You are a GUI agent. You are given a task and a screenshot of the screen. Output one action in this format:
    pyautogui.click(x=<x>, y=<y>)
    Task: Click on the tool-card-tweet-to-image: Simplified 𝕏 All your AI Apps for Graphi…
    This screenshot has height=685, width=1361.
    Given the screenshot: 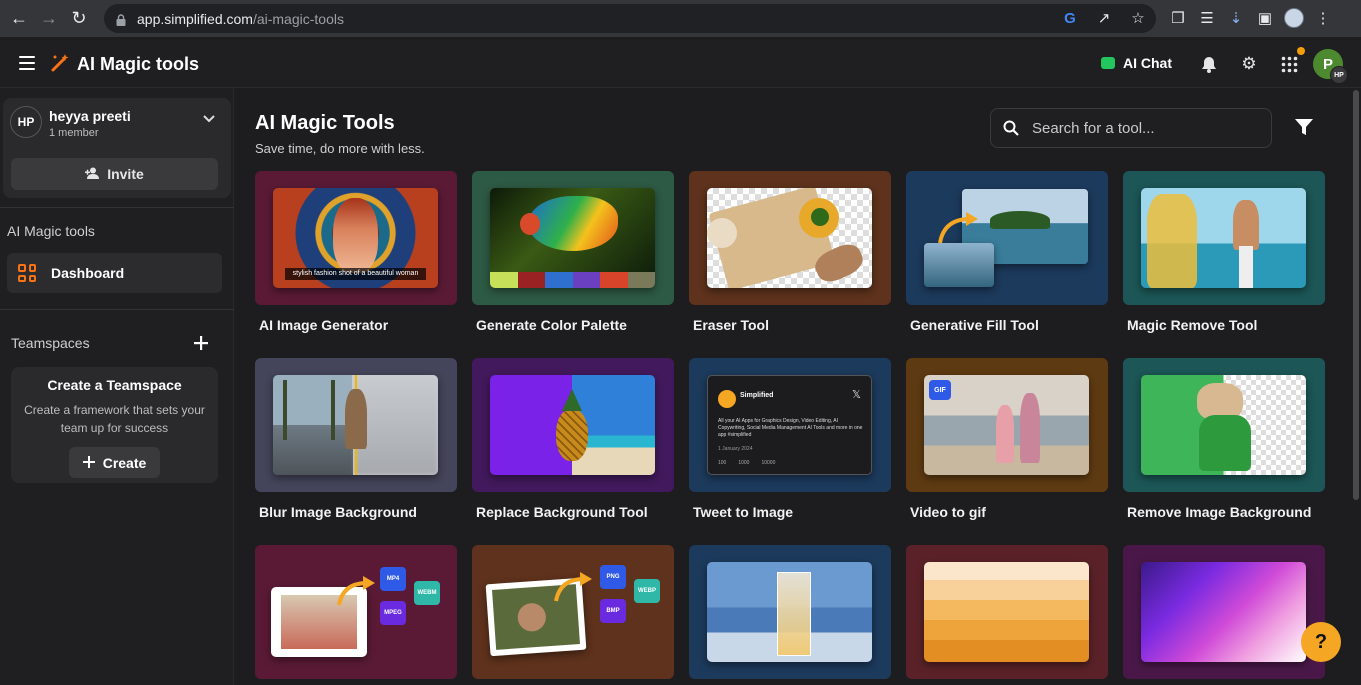 What is the action you would take?
    pyautogui.click(x=790, y=439)
    